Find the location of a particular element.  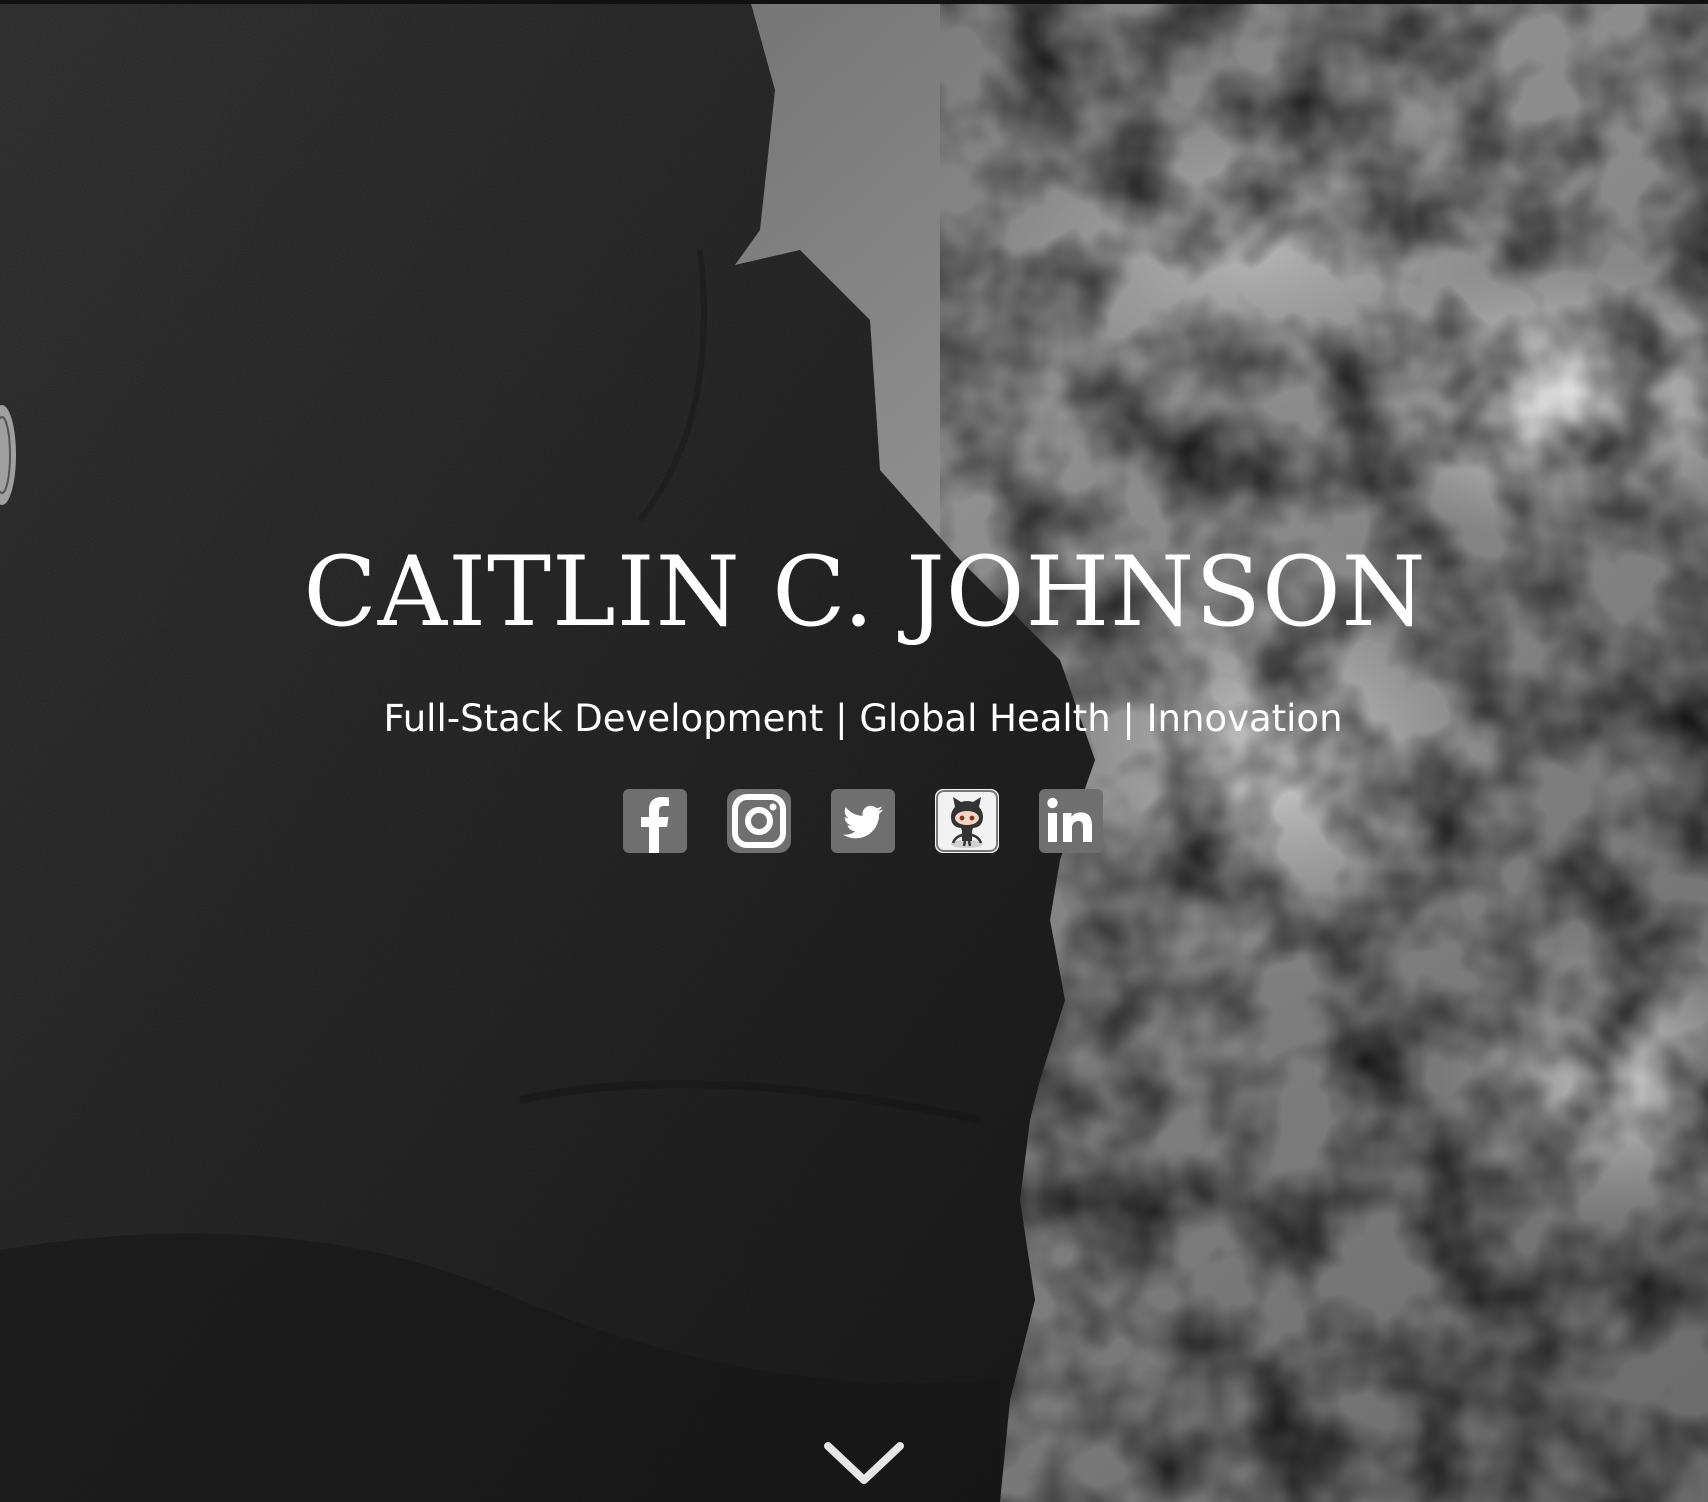

scroll-down-button is located at coordinates (864, 1464).